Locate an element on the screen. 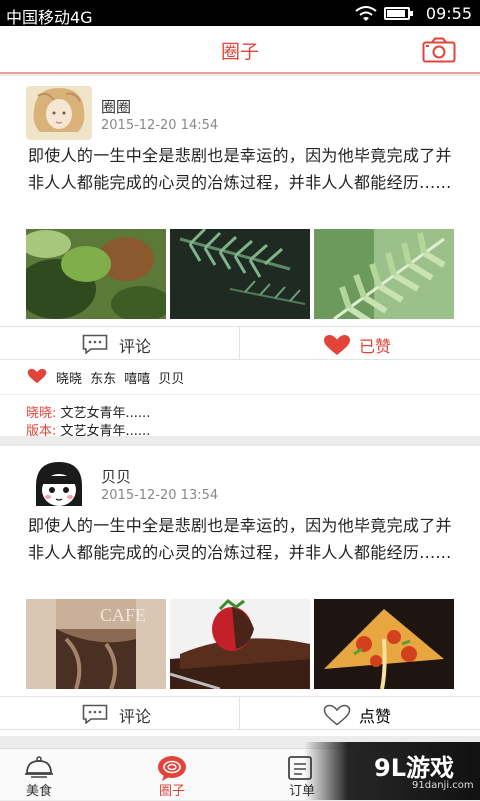  post-actions: 评论 已赞 is located at coordinates (240, 343).